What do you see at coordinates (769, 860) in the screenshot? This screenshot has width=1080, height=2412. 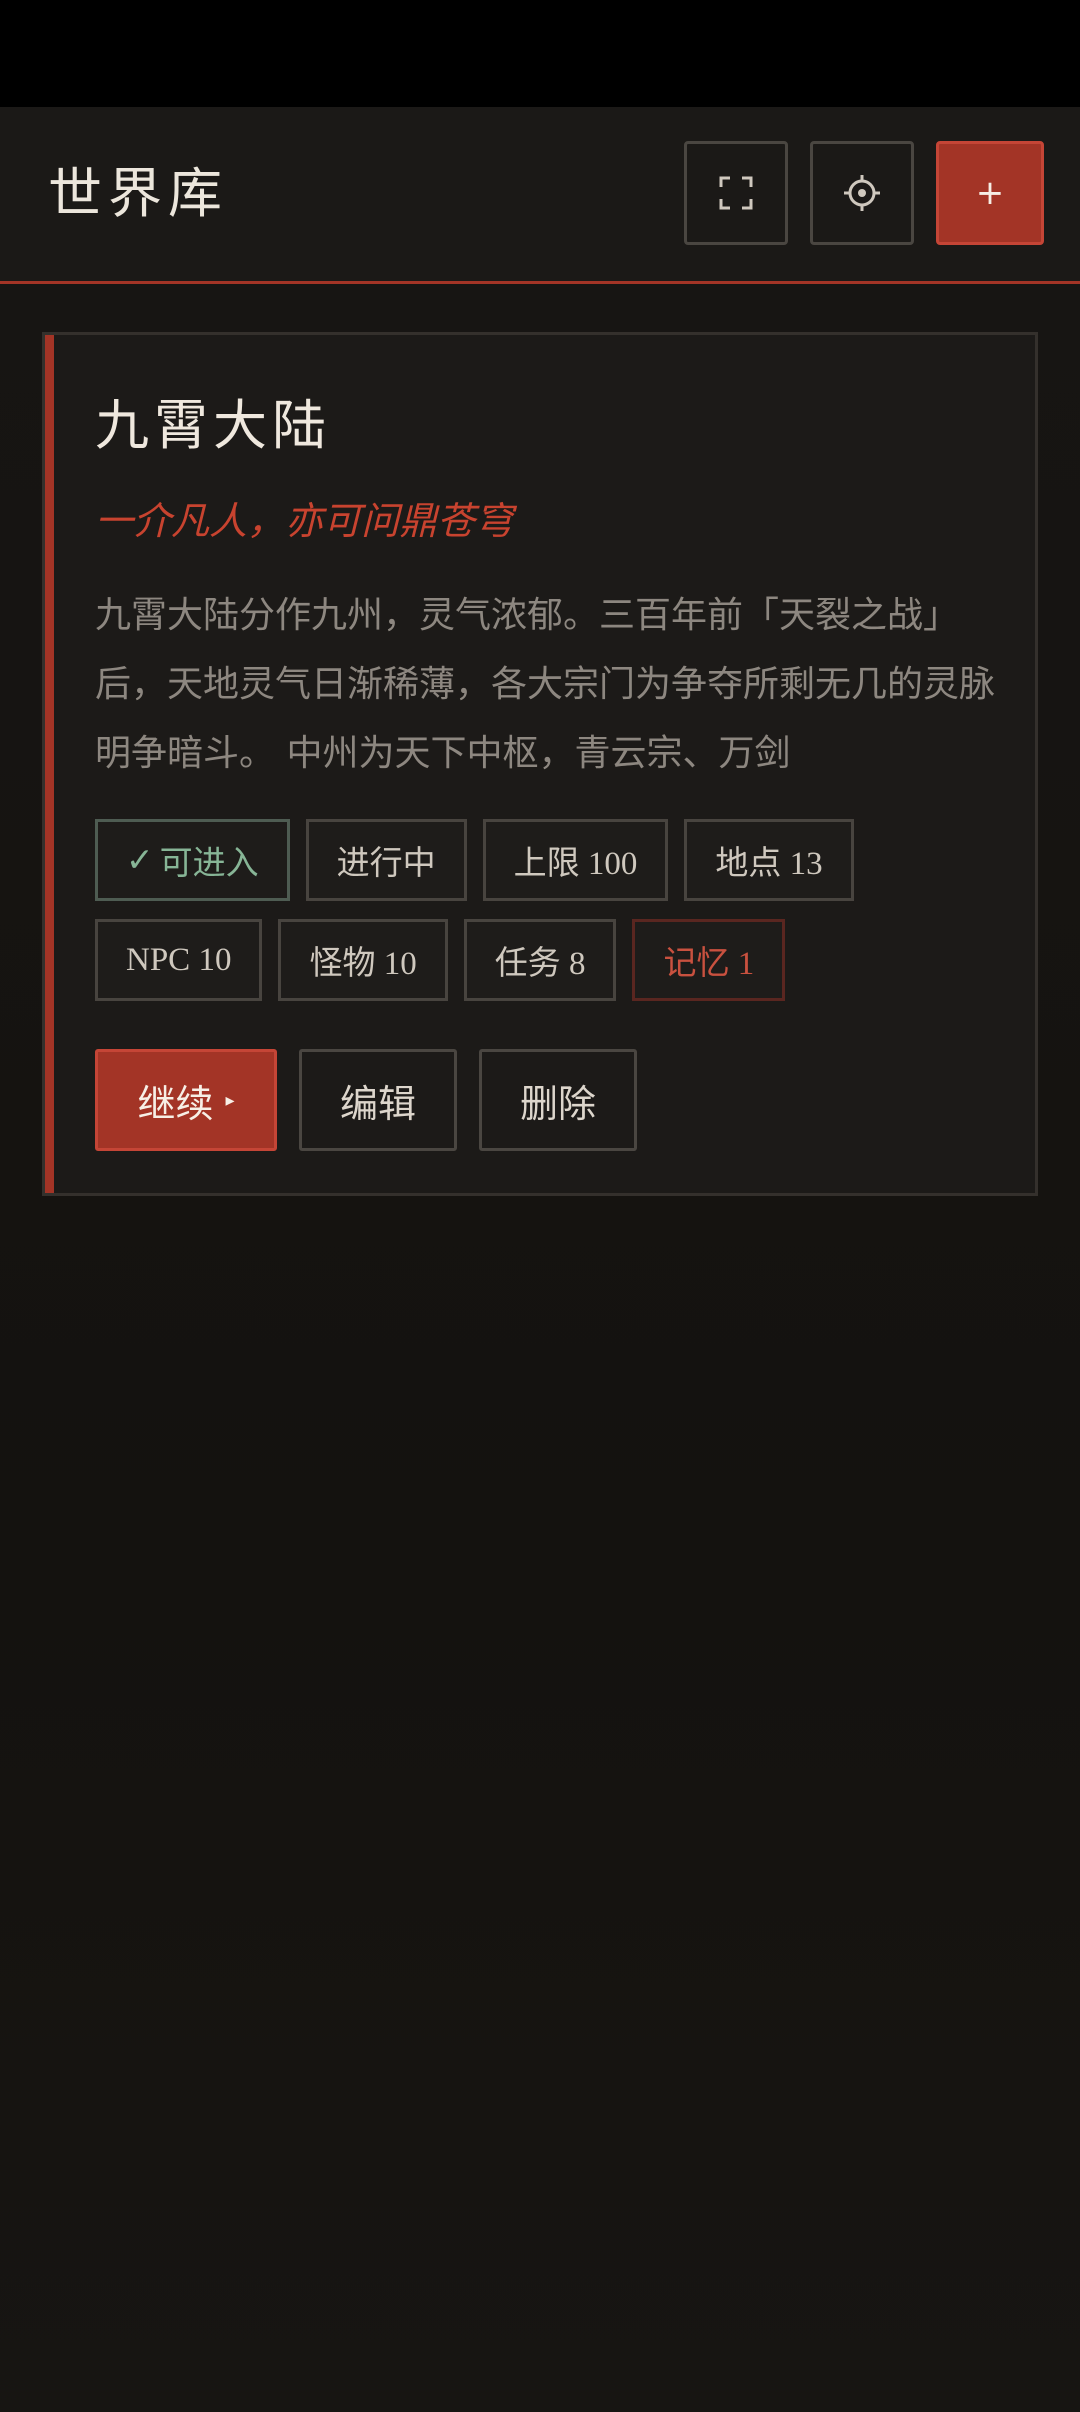 I see `stat-locations: 地点 13` at bounding box center [769, 860].